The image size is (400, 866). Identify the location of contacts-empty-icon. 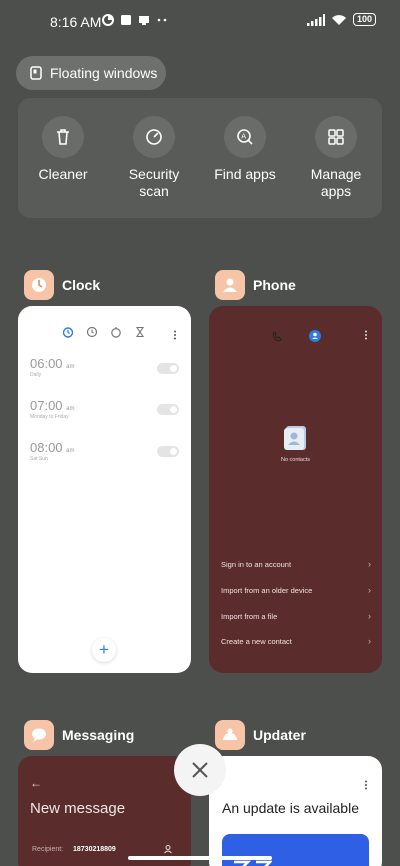
(295, 438).